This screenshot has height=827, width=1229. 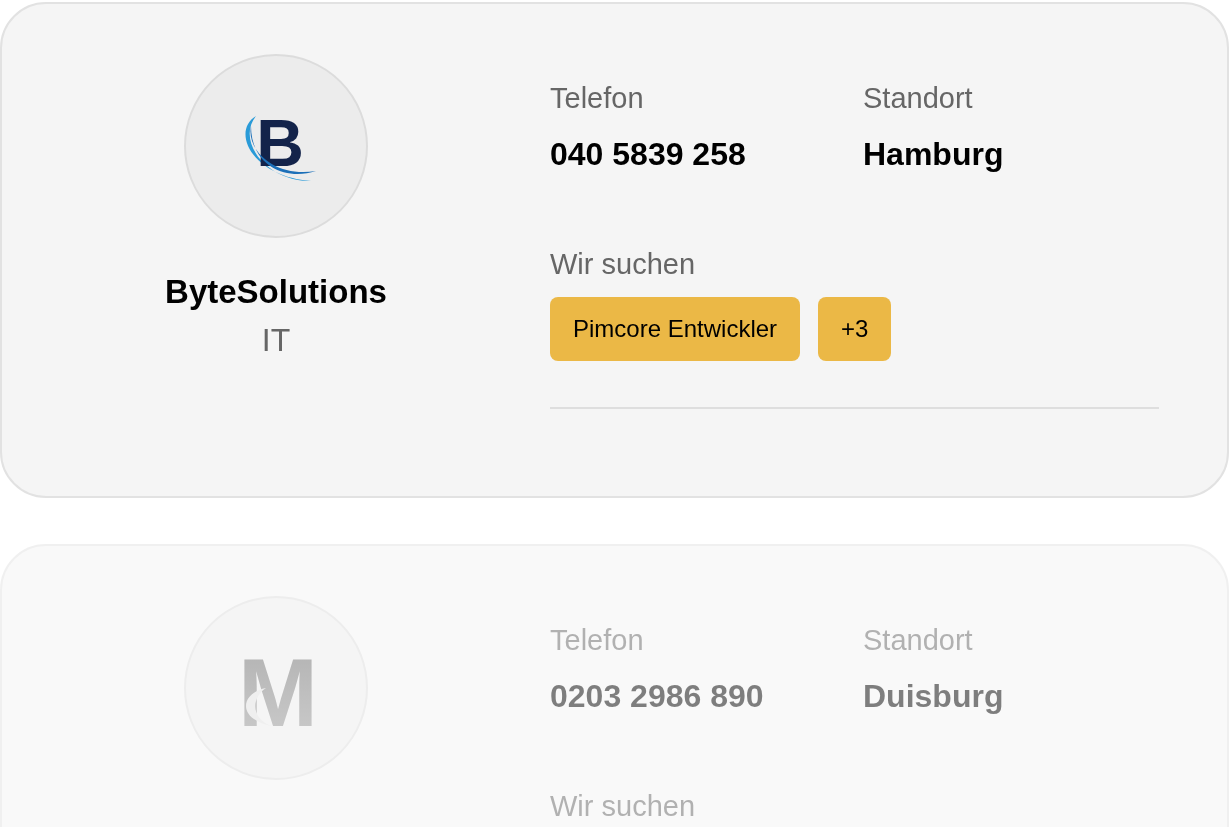 I want to click on field-value: Hamburg, so click(x=933, y=155).